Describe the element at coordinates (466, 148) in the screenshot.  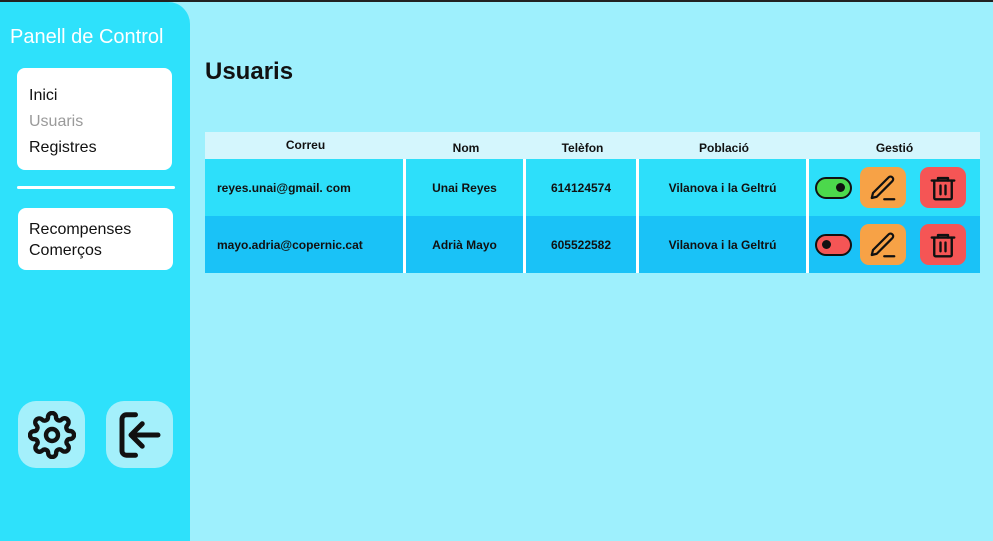
I see `column-header-name: Nom` at that location.